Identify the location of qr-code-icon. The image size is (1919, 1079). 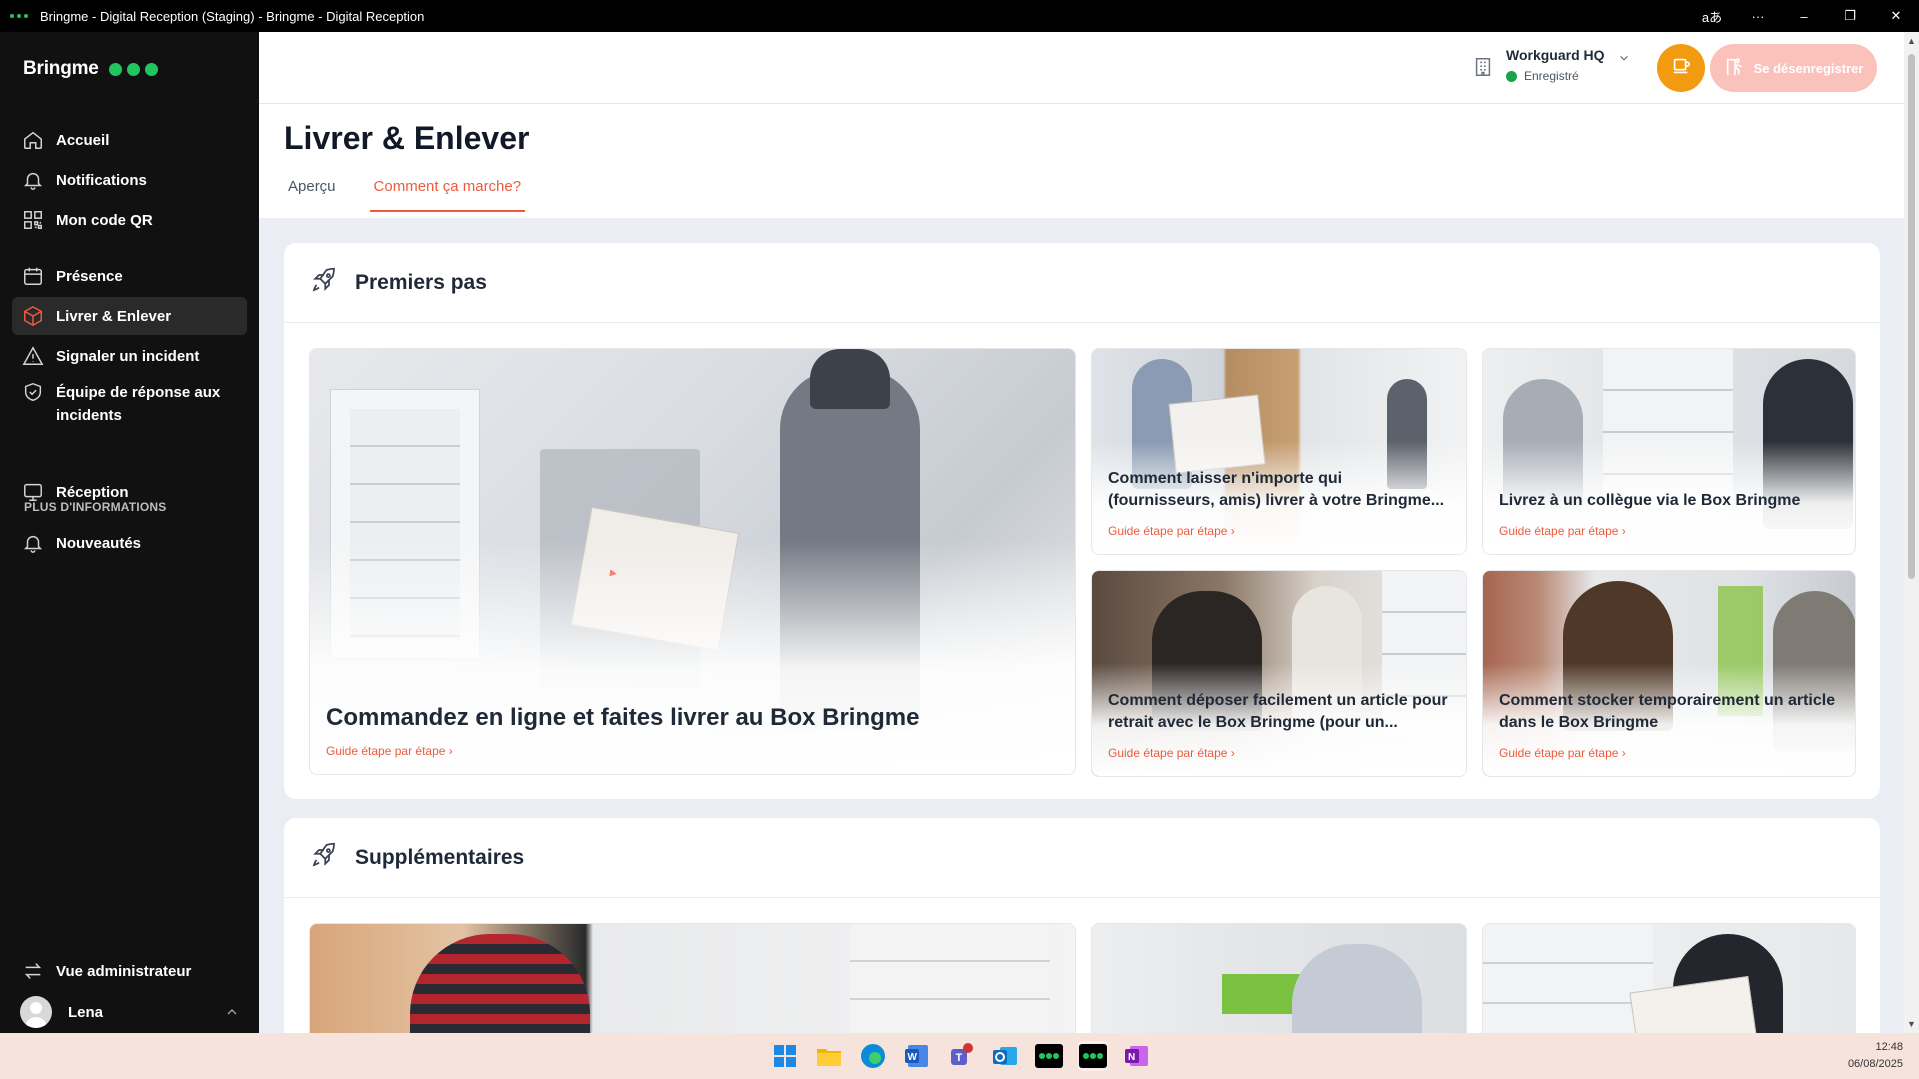
(33, 220).